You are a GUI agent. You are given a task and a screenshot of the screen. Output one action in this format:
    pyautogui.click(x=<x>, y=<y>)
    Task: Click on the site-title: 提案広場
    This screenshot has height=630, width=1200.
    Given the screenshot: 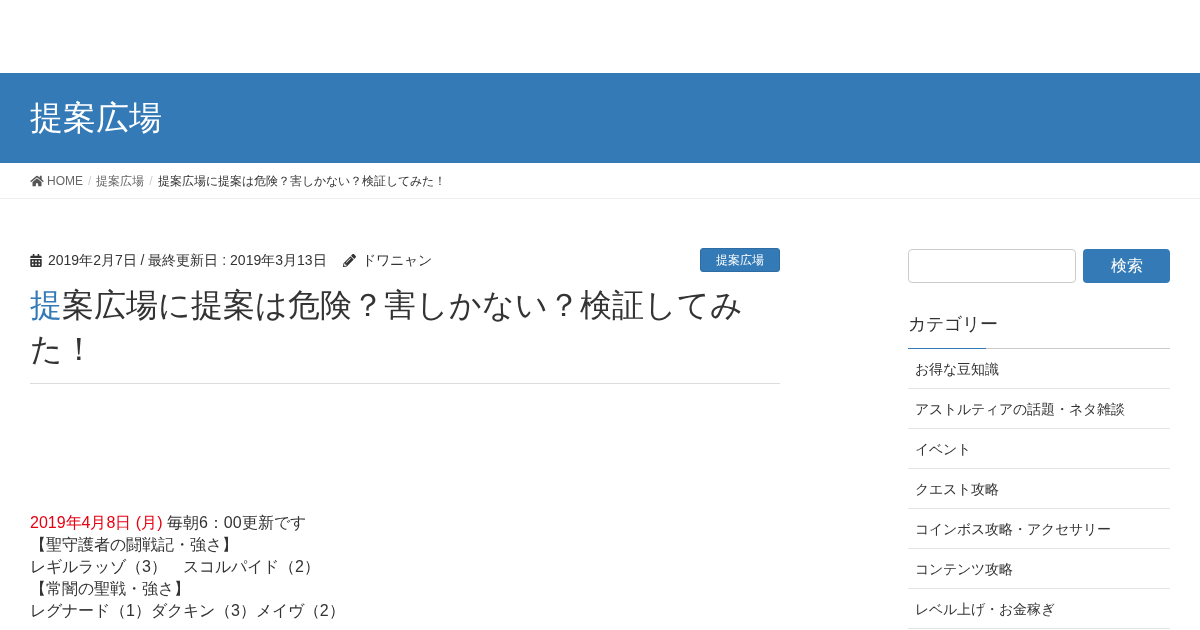 What is the action you would take?
    pyautogui.click(x=96, y=118)
    